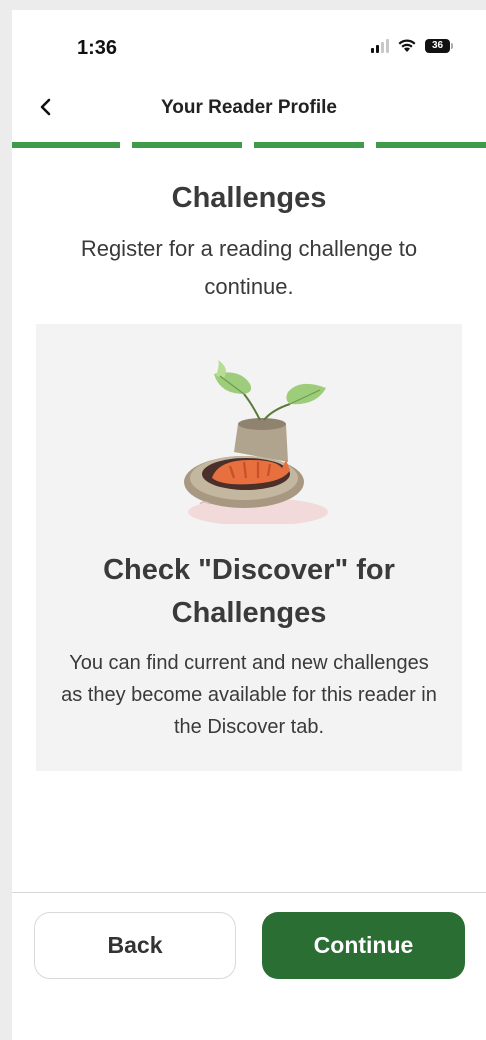 The height and width of the screenshot is (1040, 486). What do you see at coordinates (249, 892) in the screenshot?
I see `footer-divider` at bounding box center [249, 892].